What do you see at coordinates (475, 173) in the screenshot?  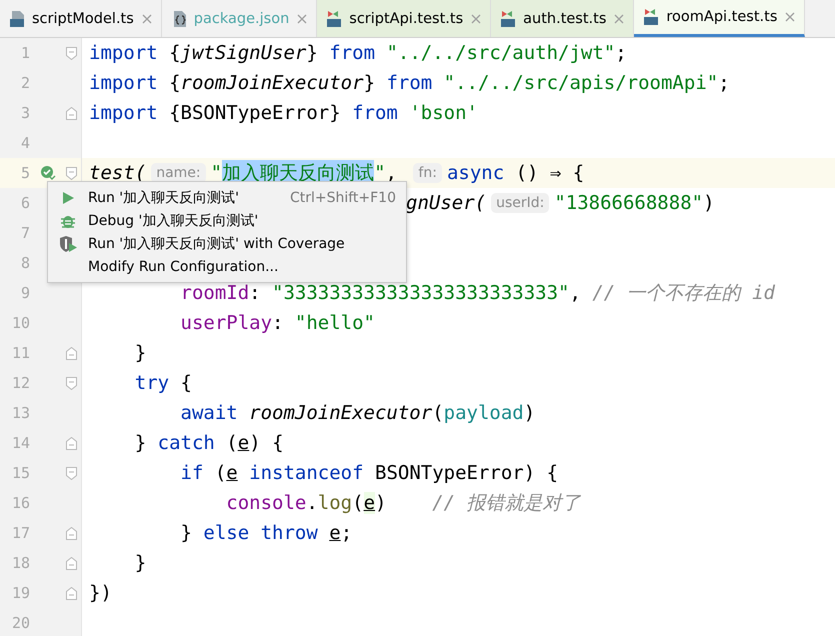 I see `code-token: async` at bounding box center [475, 173].